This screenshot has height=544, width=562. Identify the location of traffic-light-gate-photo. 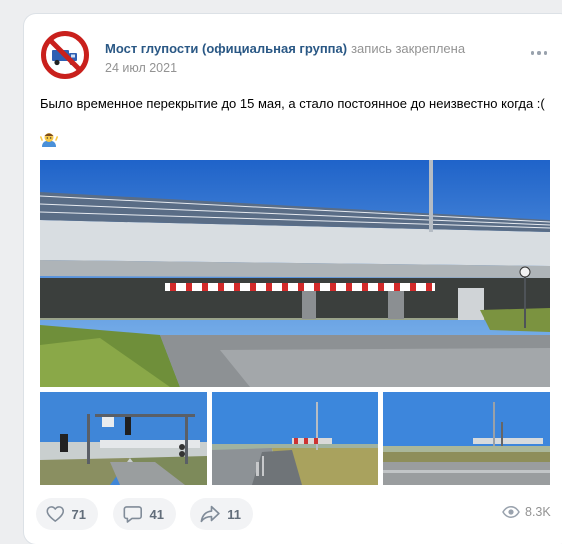
(123, 438).